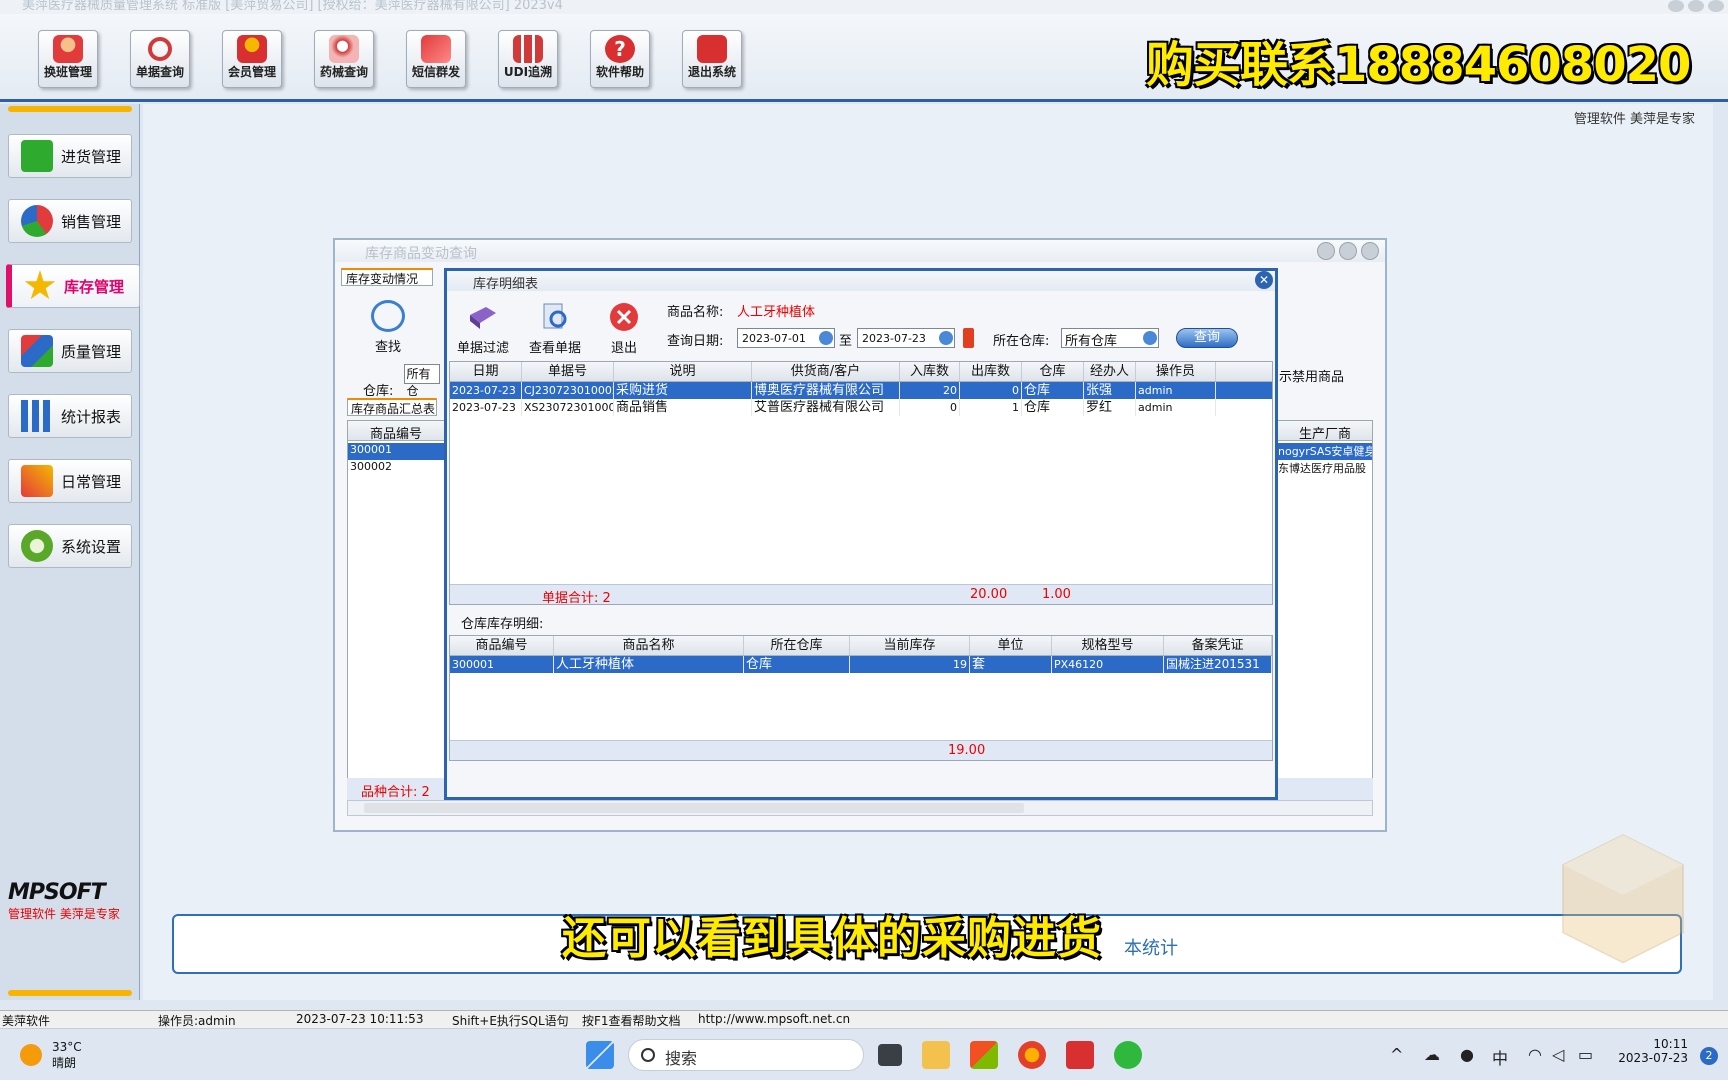 The width and height of the screenshot is (1728, 1080). What do you see at coordinates (421, 381) in the screenshot?
I see `outer-warehouse-select: 所有仓` at bounding box center [421, 381].